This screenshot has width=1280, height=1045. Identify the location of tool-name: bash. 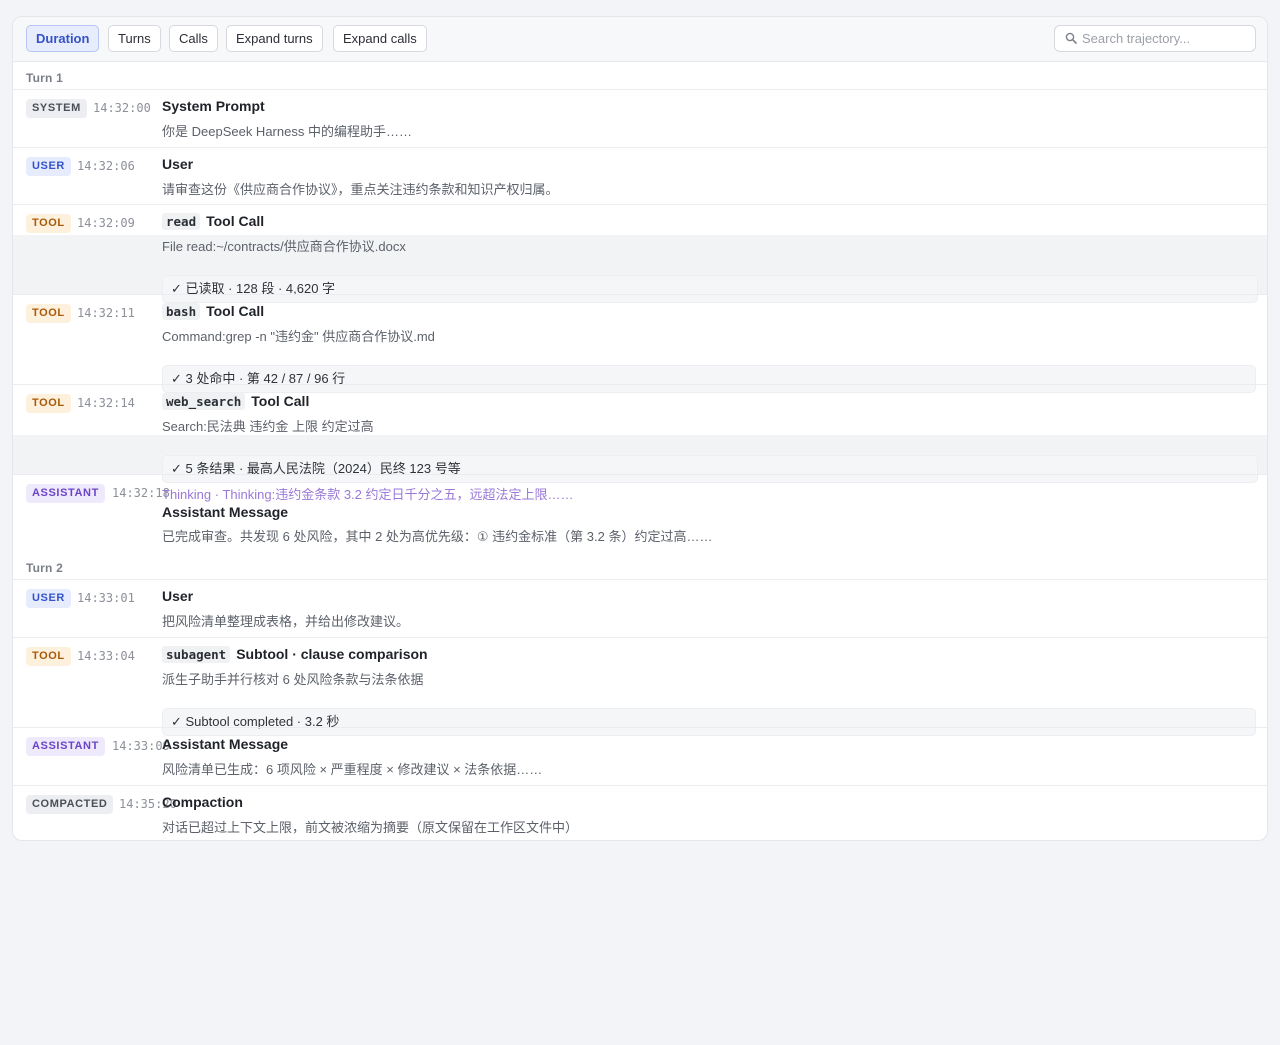
(181, 311).